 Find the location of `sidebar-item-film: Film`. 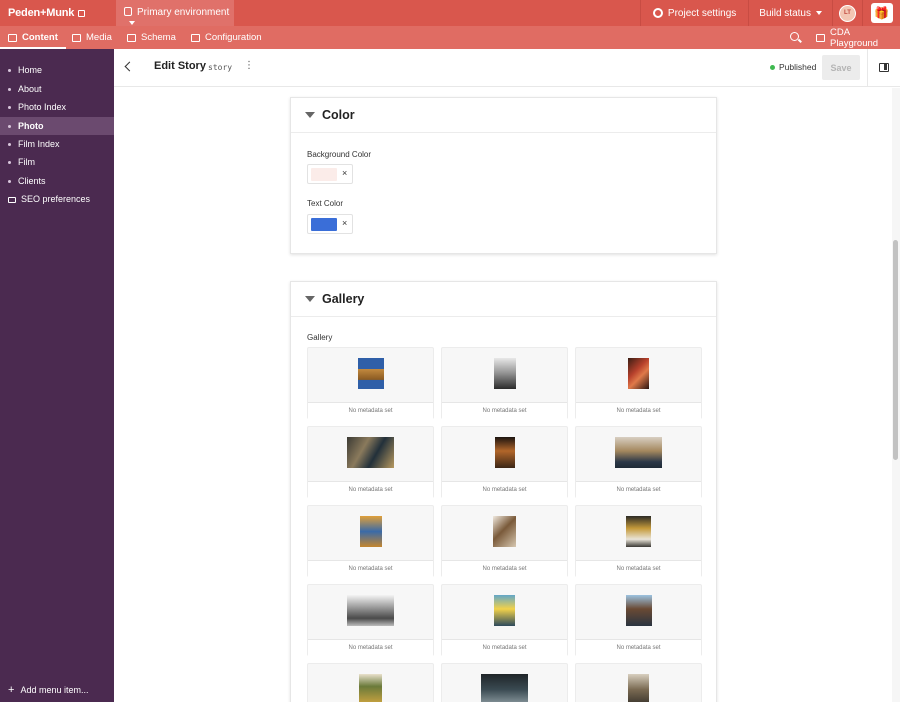

sidebar-item-film: Film is located at coordinates (57, 162).